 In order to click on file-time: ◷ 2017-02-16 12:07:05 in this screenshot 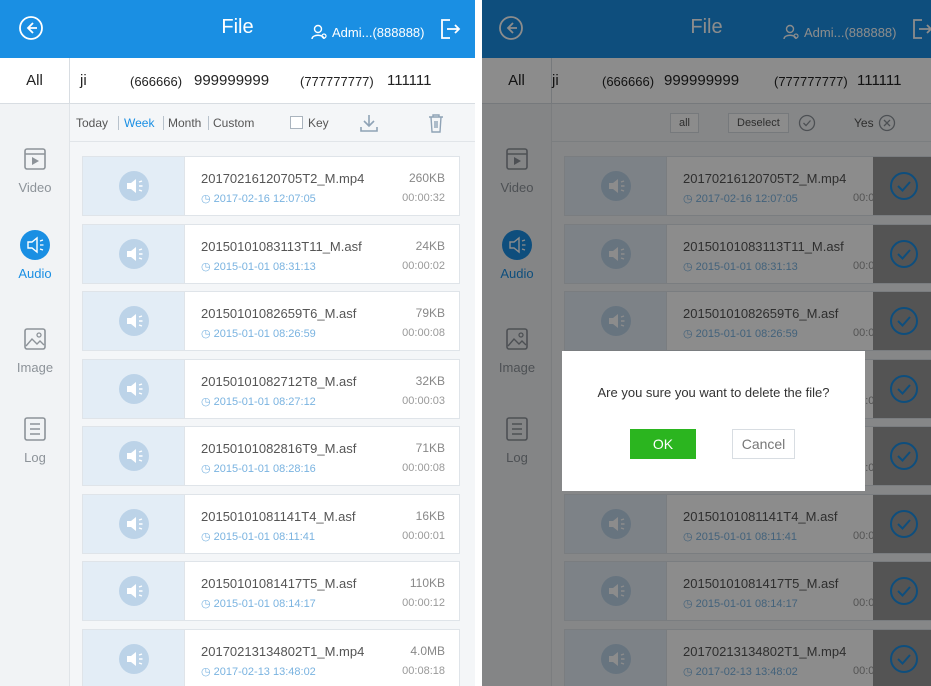, I will do `click(258, 199)`.